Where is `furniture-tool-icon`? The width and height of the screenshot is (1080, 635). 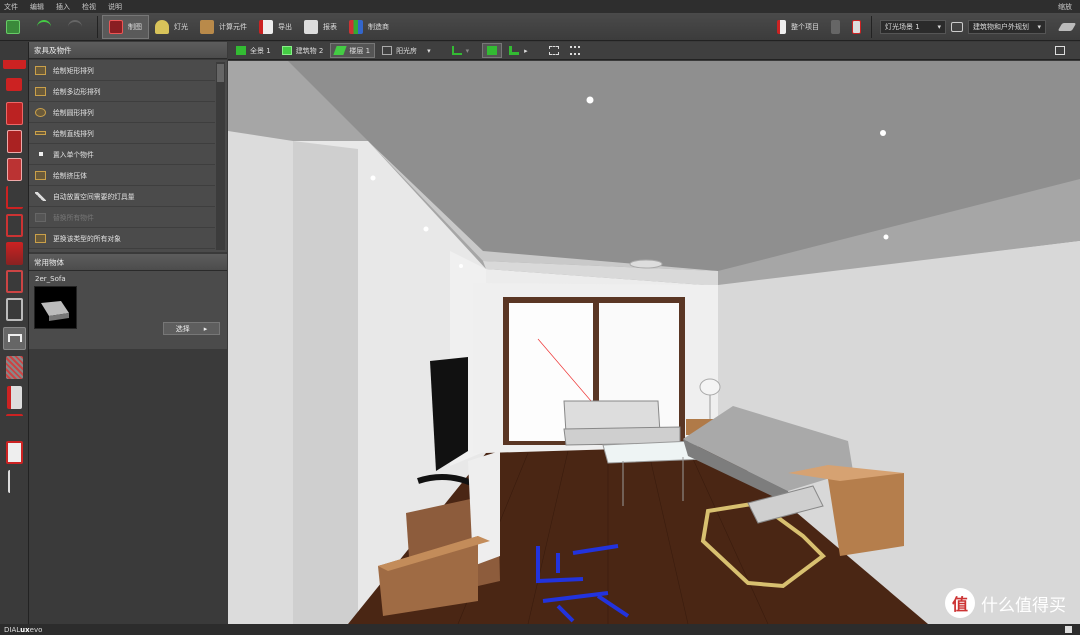 furniture-tool-icon is located at coordinates (14, 338).